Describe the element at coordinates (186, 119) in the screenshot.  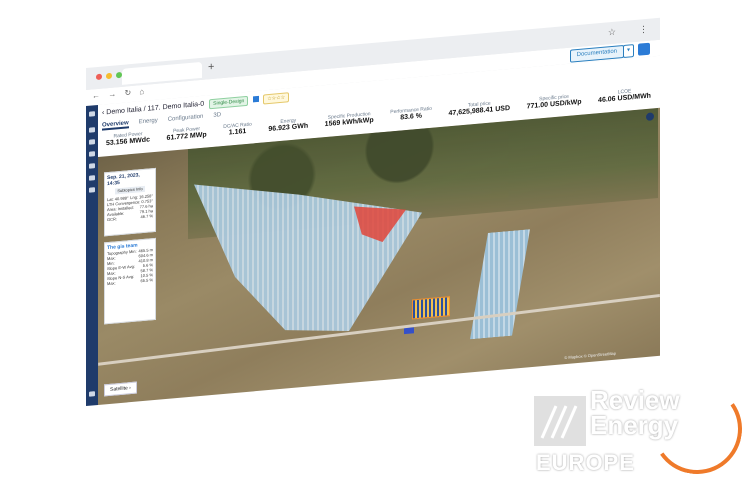
I see `tab-configuration: Configuration` at that location.